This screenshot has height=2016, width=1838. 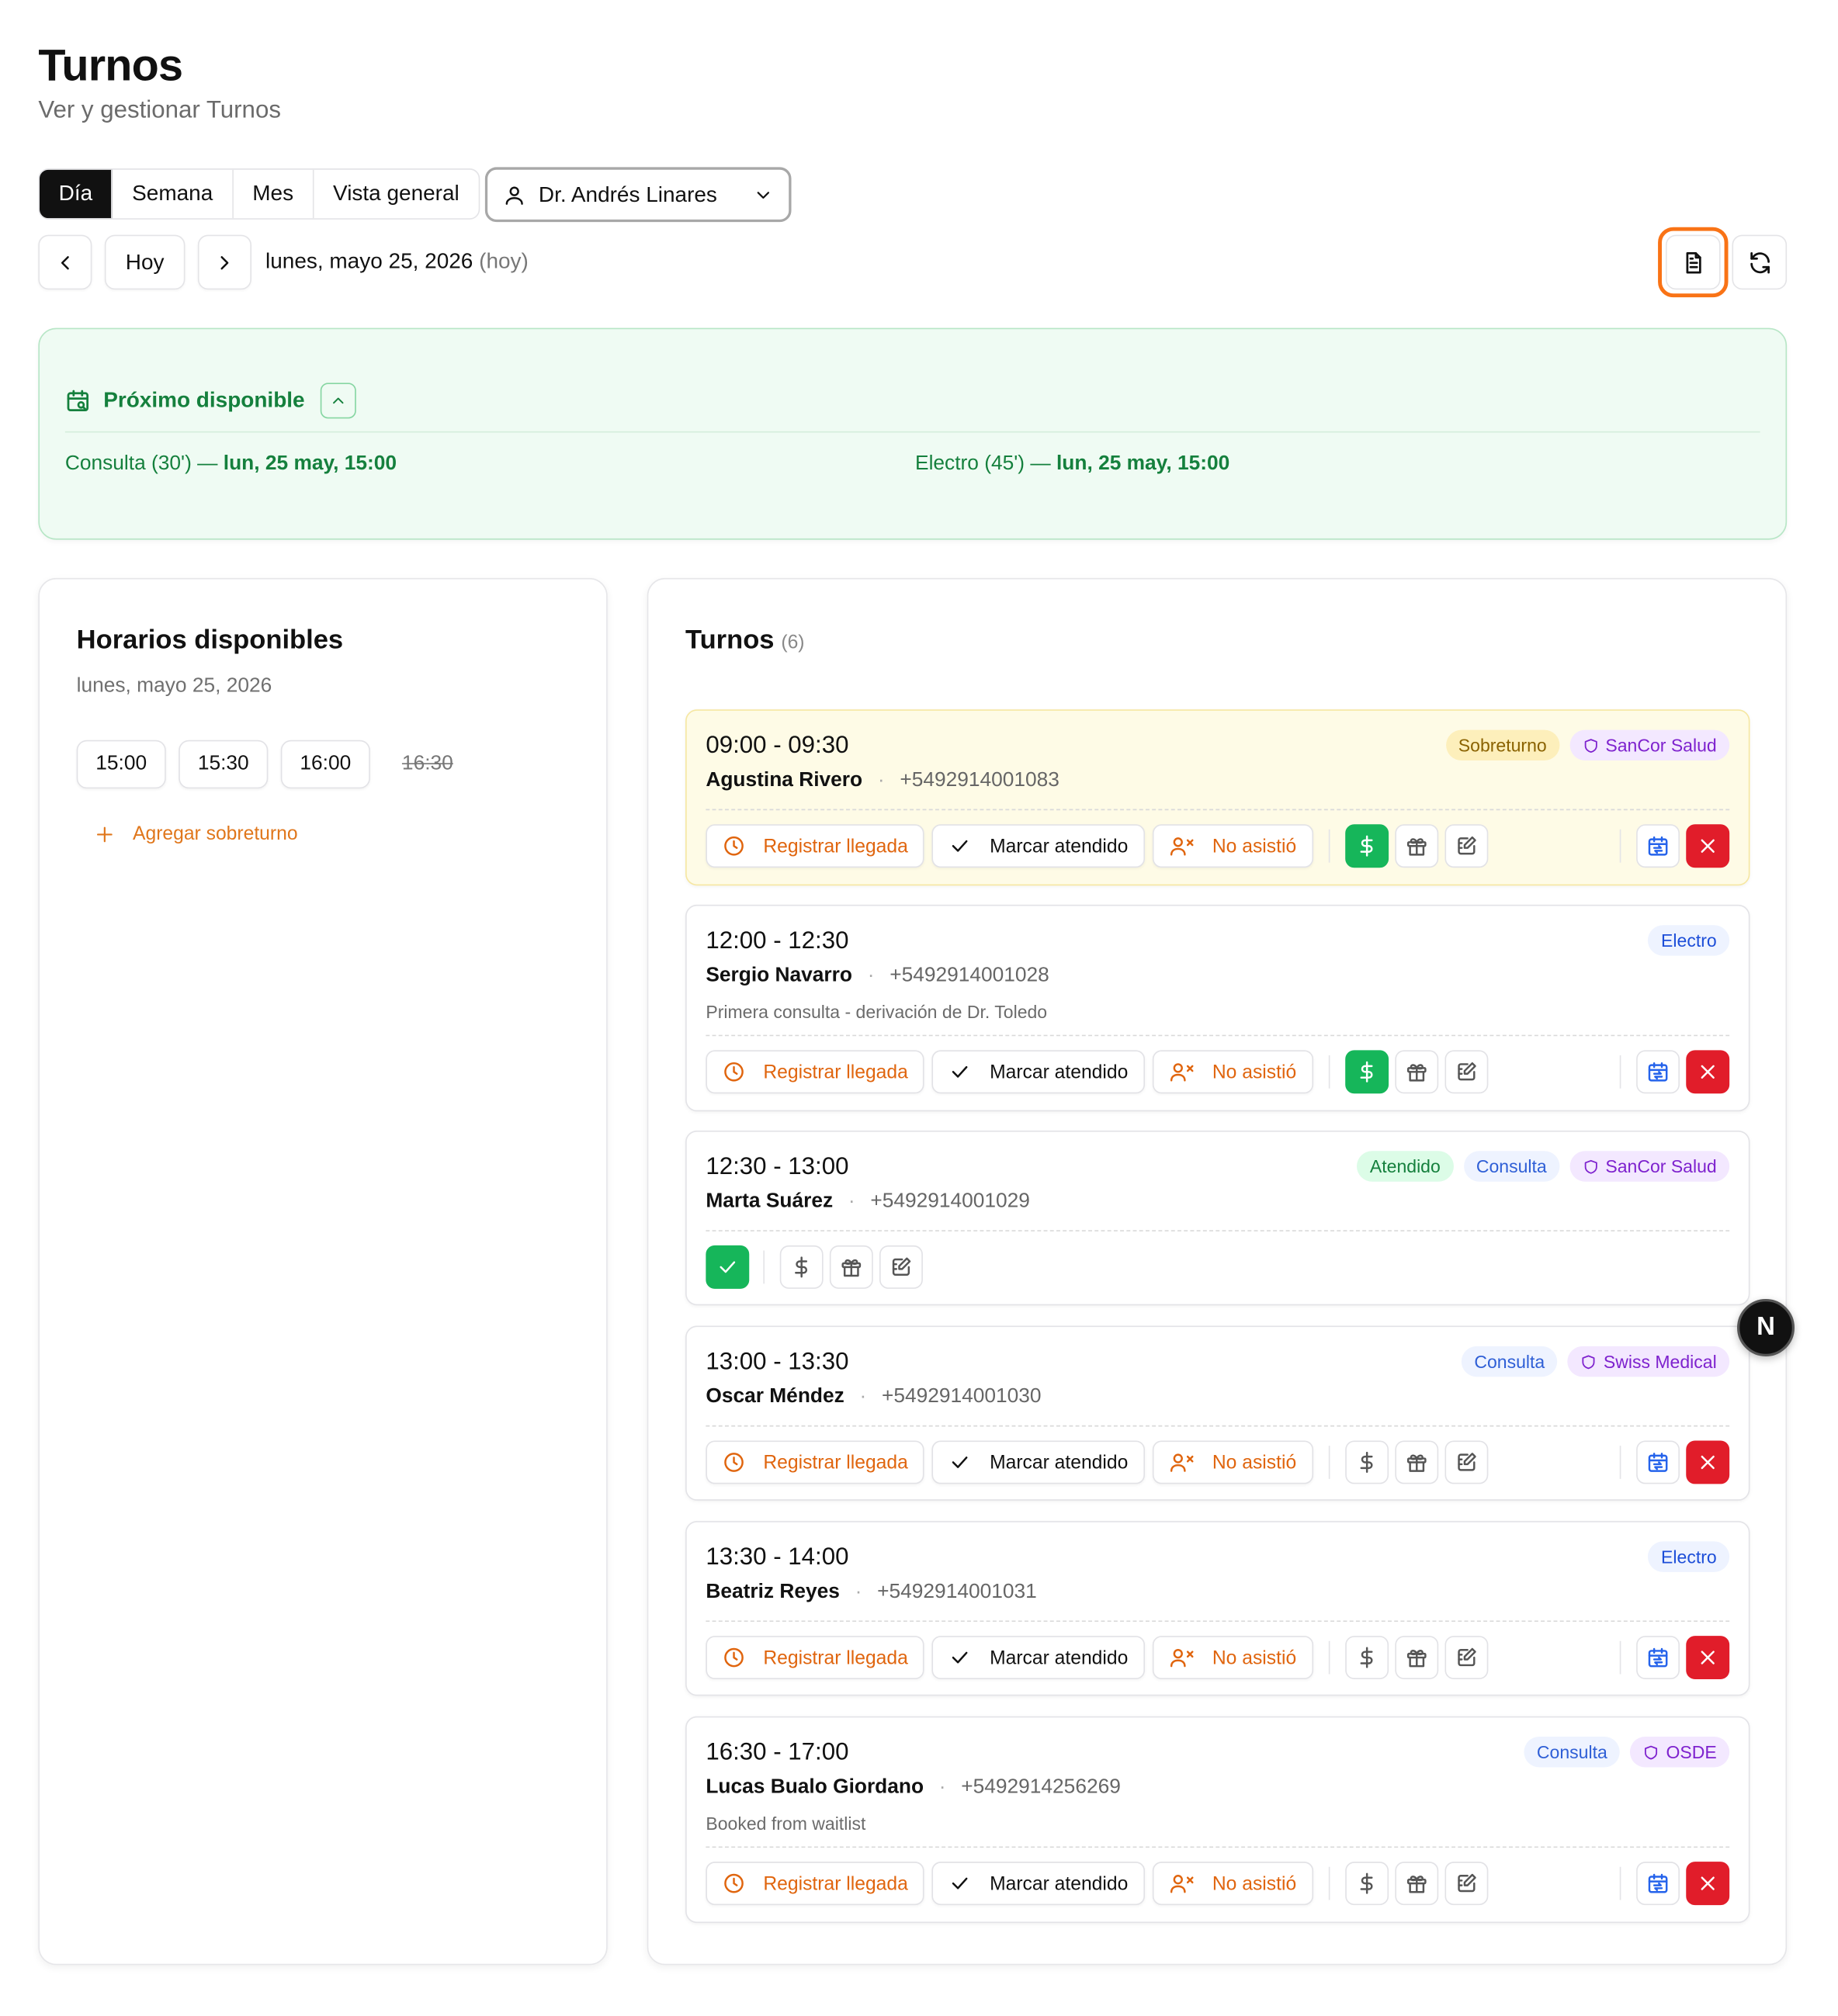 What do you see at coordinates (174, 685) in the screenshot?
I see `slots-date: lunes, mayo 25, 2026` at bounding box center [174, 685].